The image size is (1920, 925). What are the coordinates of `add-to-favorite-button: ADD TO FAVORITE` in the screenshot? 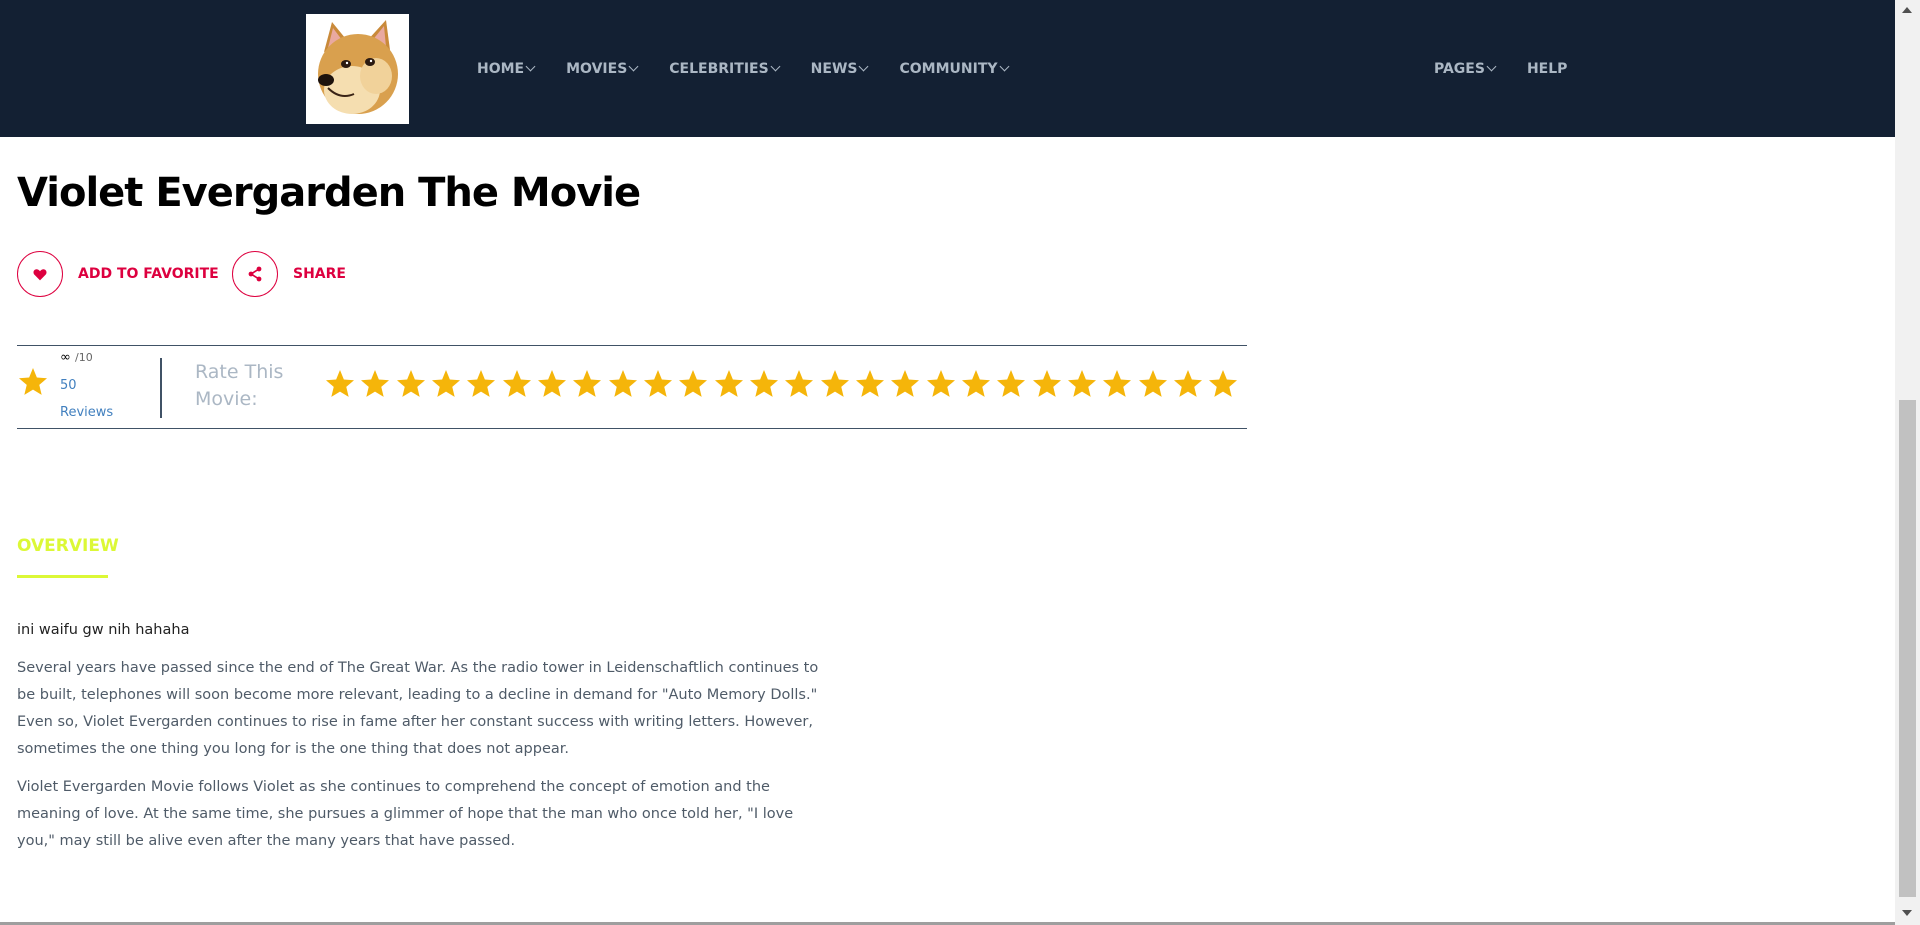 It's located at (118, 274).